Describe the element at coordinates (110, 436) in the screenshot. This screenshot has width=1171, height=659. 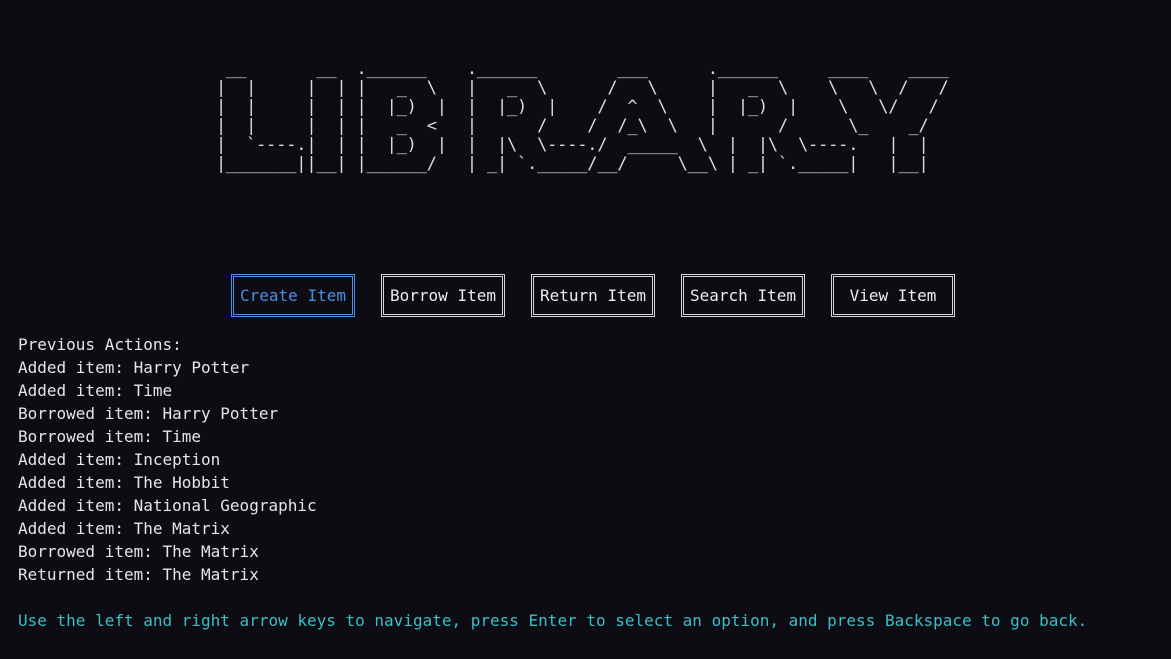
I see `history-line: Borrowed item: Time` at that location.